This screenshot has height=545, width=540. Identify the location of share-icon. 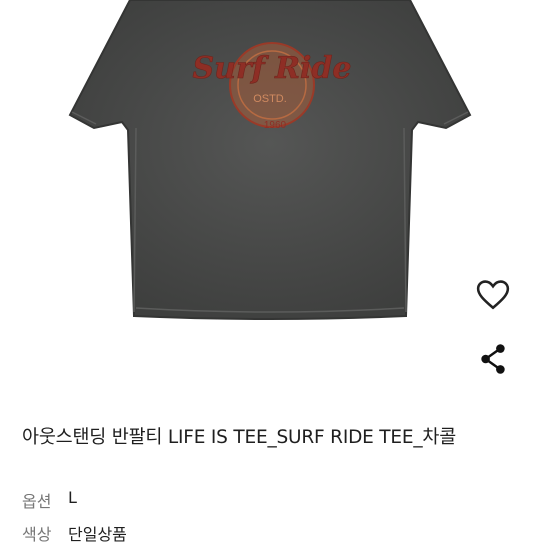
(493, 359).